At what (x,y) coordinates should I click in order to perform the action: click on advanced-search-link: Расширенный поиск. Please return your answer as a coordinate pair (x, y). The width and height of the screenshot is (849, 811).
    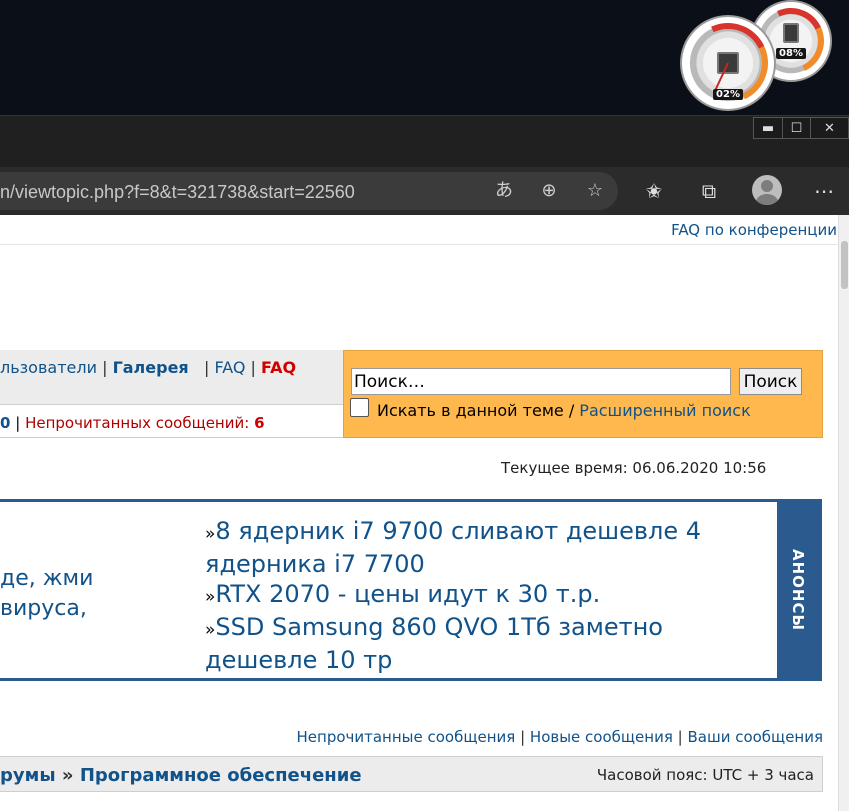
    Looking at the image, I should click on (664, 410).